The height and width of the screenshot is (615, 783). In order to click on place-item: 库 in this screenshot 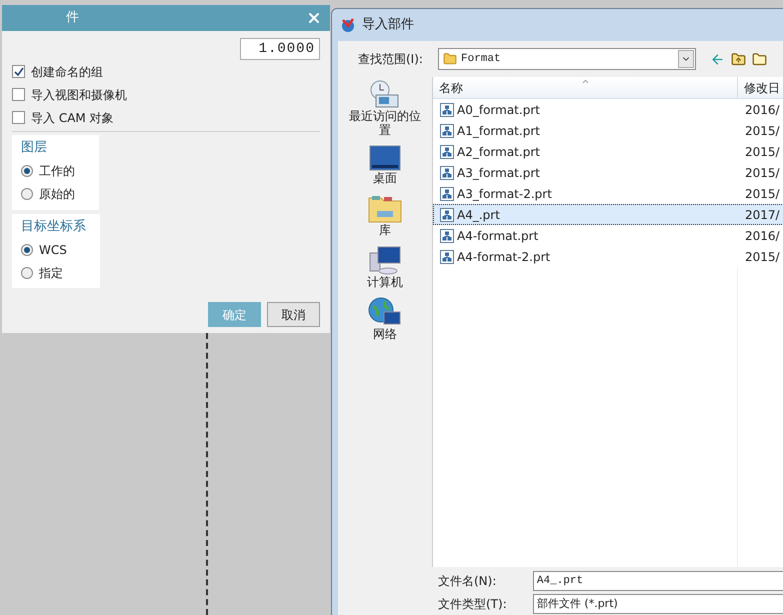, I will do `click(385, 215)`.